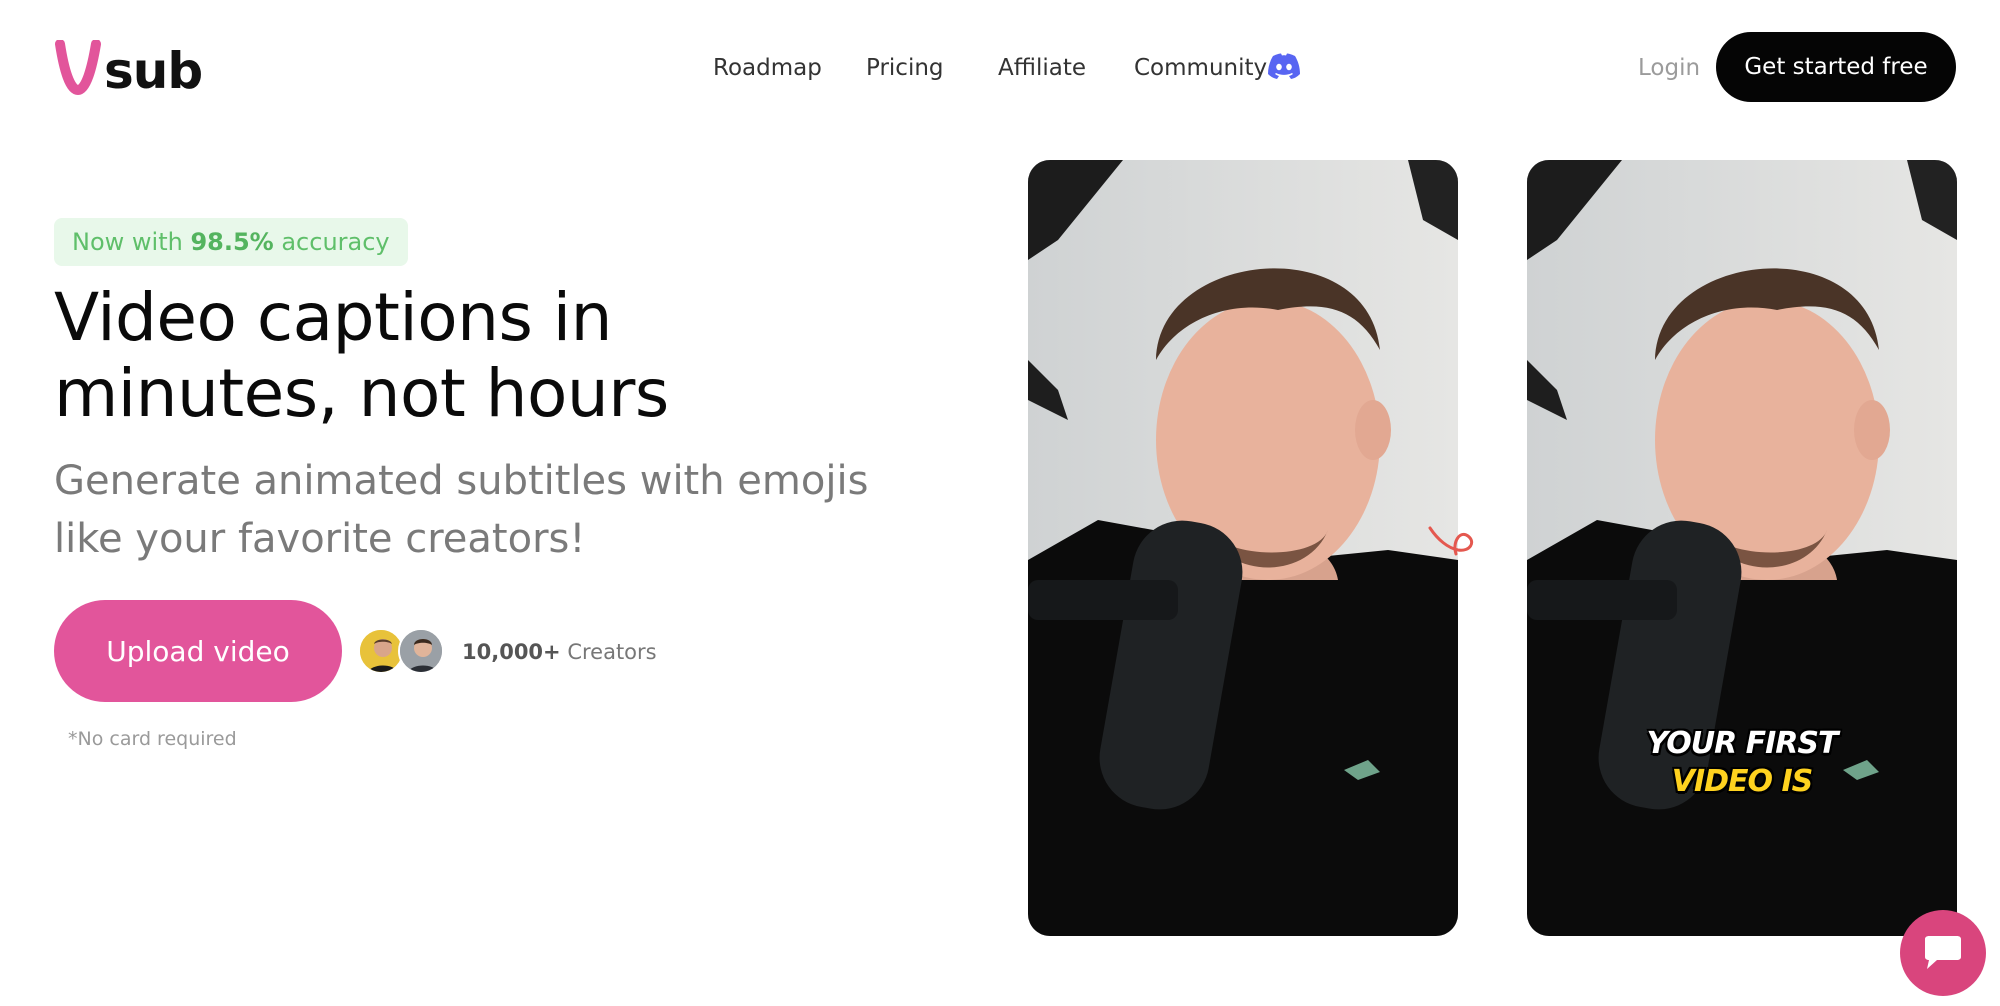  Describe the element at coordinates (1742, 743) in the screenshot. I see `caption-line-1: YOUR FIRST` at that location.